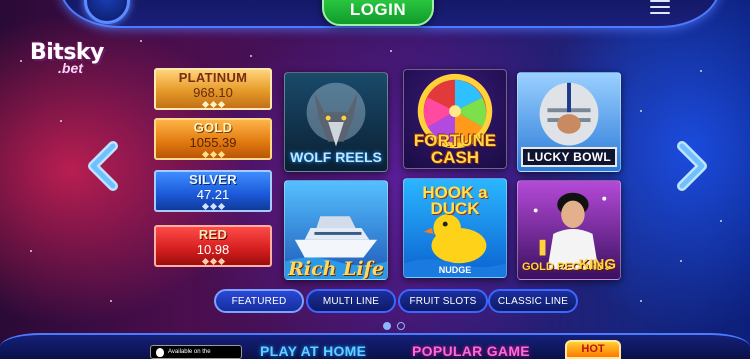  Describe the element at coordinates (336, 230) in the screenshot. I see `game-tile-rich-life: Rich Life` at that location.